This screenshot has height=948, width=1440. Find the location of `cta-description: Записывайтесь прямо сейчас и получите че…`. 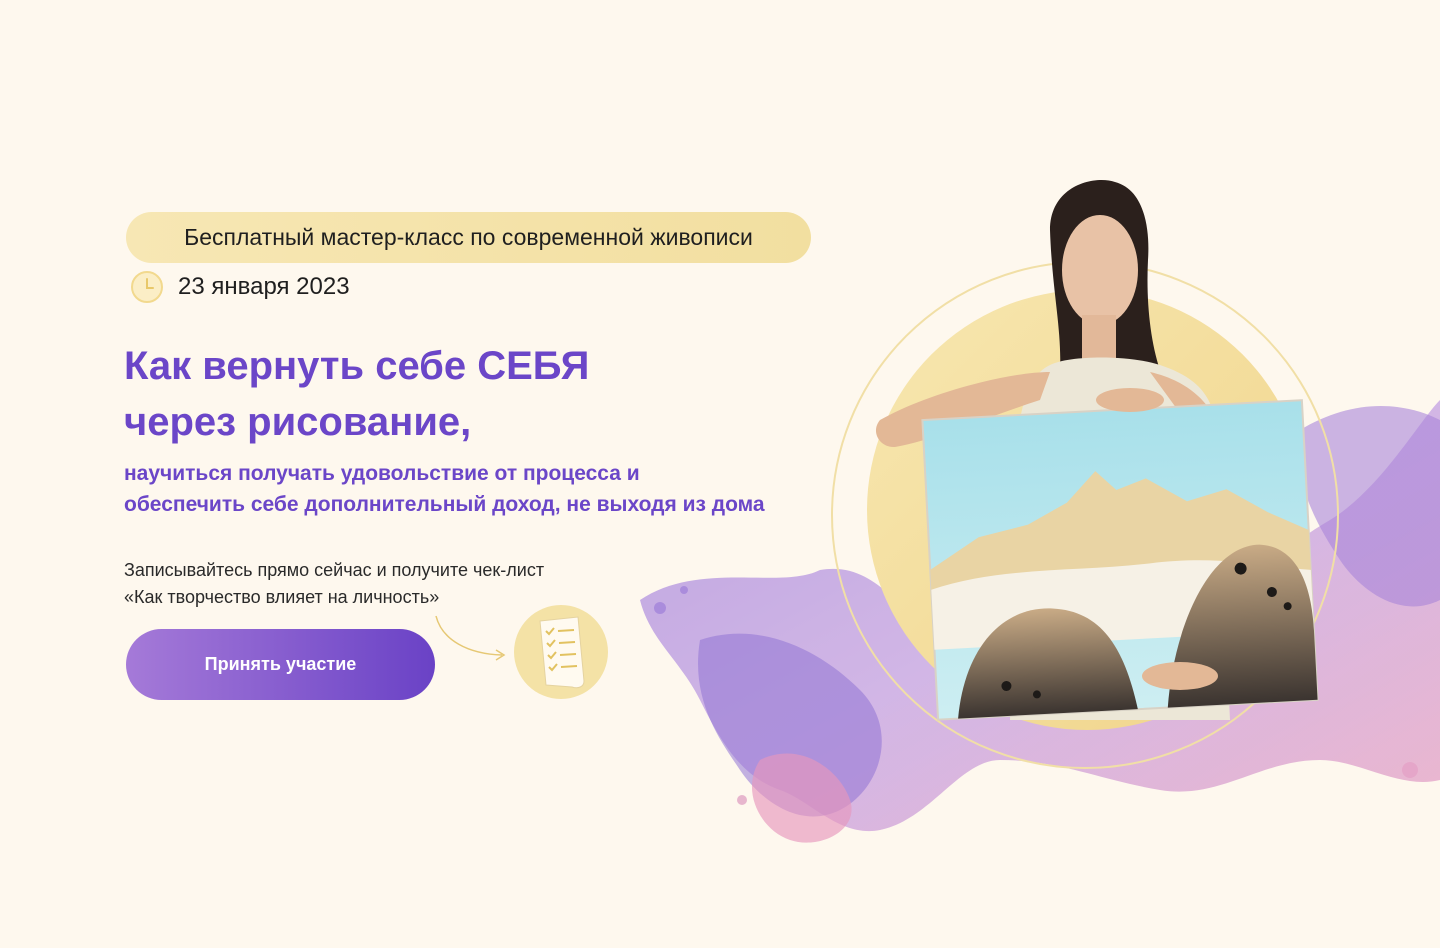

cta-description: Записывайтесь прямо сейчас и получите че… is located at coordinates (334, 584).